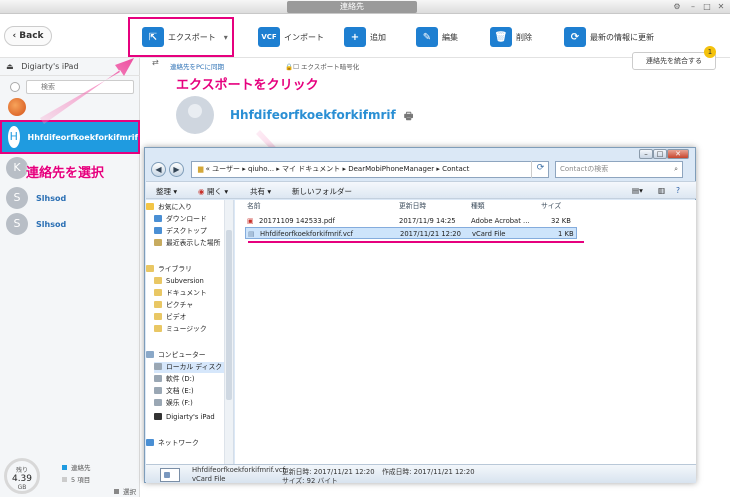 Image resolution: width=730 pixels, height=497 pixels. Describe the element at coordinates (225, 37) in the screenshot. I see `chevron-down-icon: ▾` at that location.